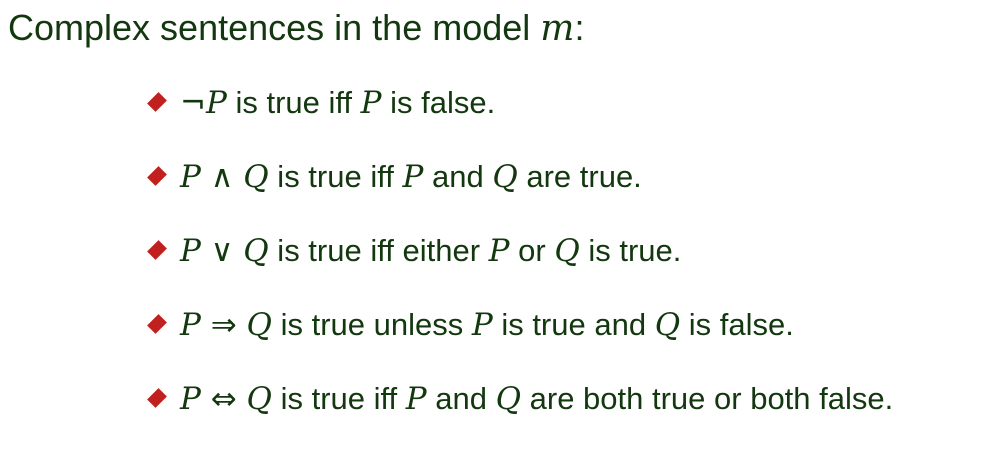 This screenshot has height=450, width=1006. I want to click on logic-operator: ⇔, so click(223, 399).